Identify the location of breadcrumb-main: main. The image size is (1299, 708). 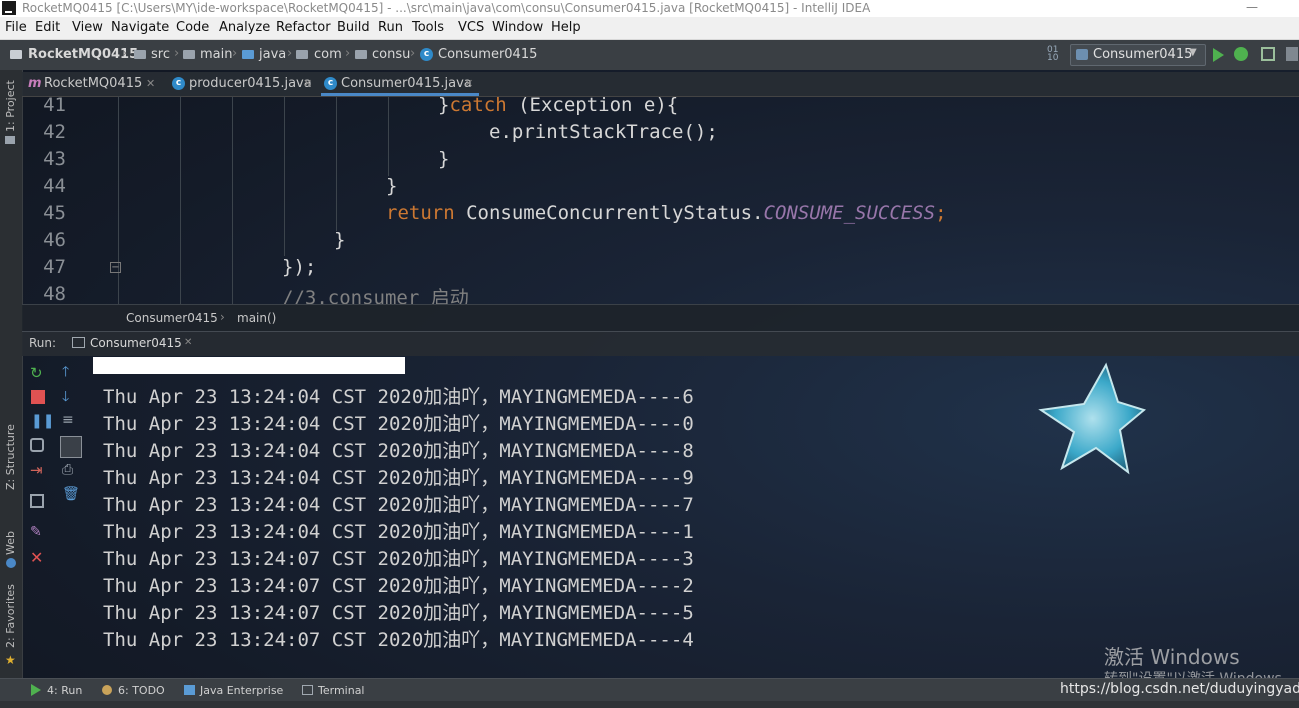
(216, 54).